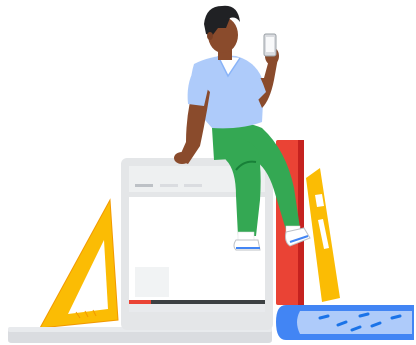 The image size is (416, 345). I want to click on phone-icon, so click(270, 45).